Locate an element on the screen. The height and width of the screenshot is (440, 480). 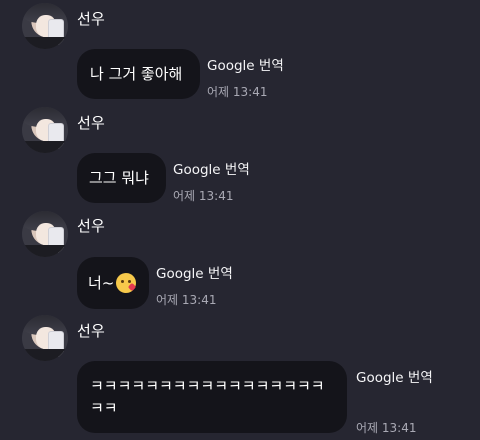
message-bubble: 나 그거 좋아해 is located at coordinates (138, 74).